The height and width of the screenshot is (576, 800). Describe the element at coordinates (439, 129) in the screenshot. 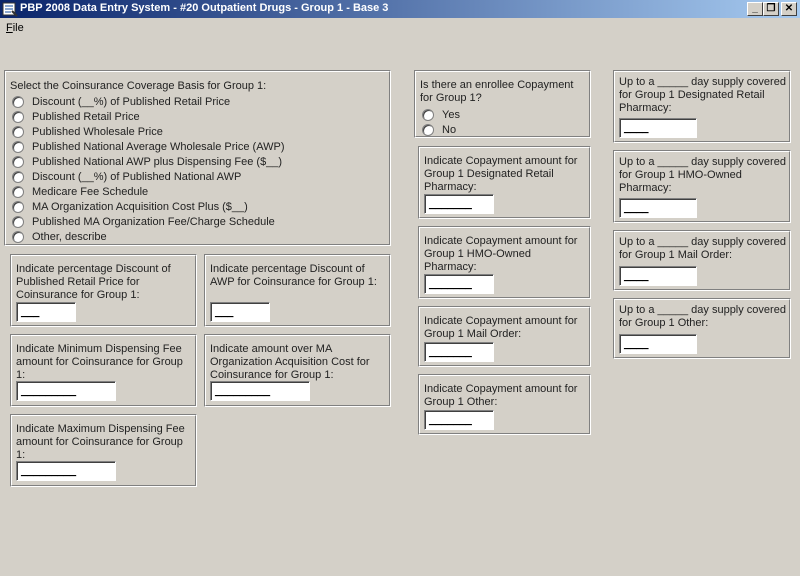

I see `copay-no-option: No` at that location.